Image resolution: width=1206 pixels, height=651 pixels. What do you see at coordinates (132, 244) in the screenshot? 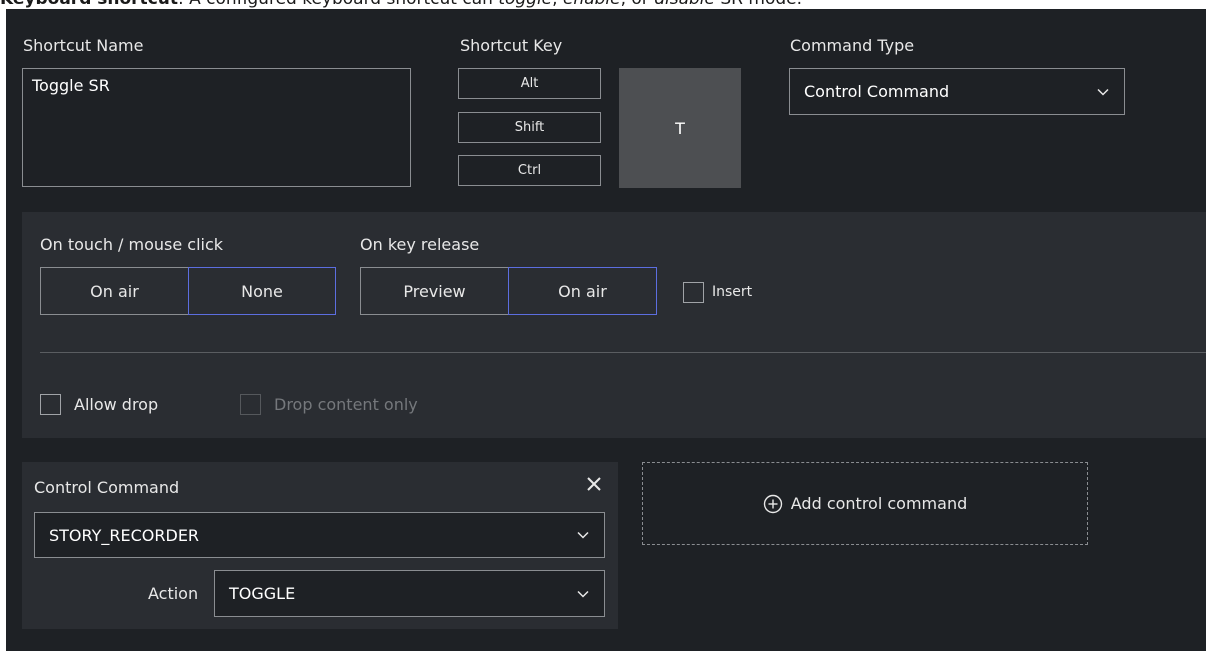
I see `touch-click-label: On touch / mouse click` at bounding box center [132, 244].